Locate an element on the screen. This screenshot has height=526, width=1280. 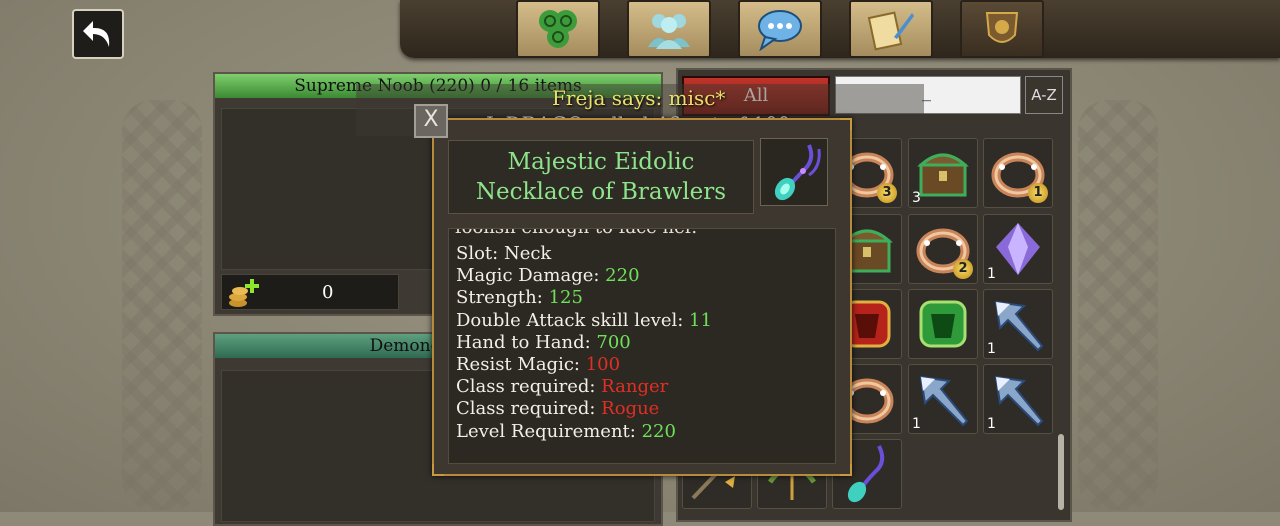
quest-scroll-icon is located at coordinates (890, 31).